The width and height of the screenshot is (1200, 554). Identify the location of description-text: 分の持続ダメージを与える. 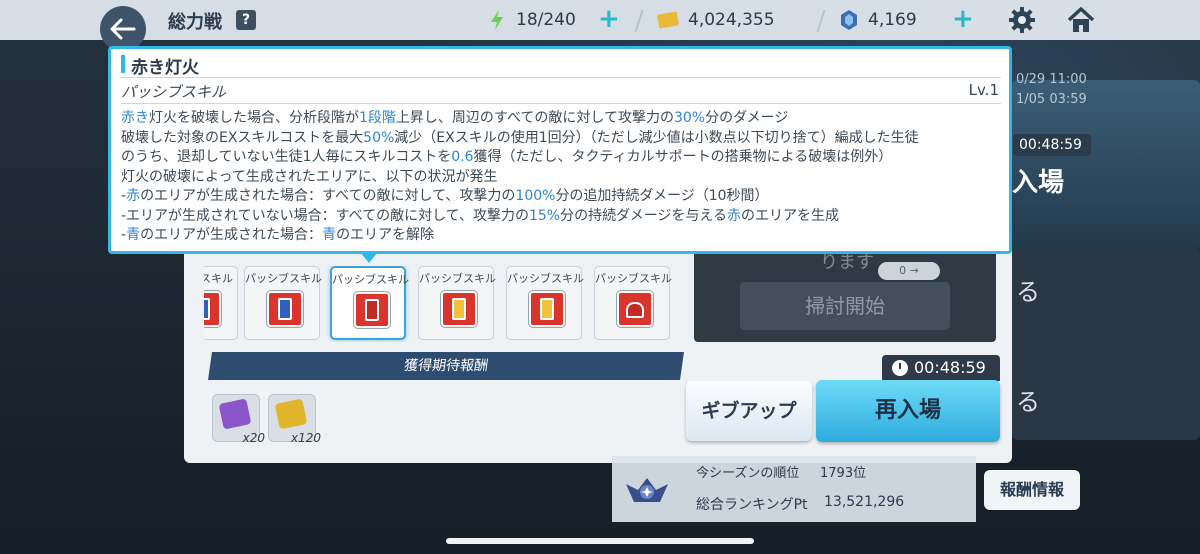
(643, 215).